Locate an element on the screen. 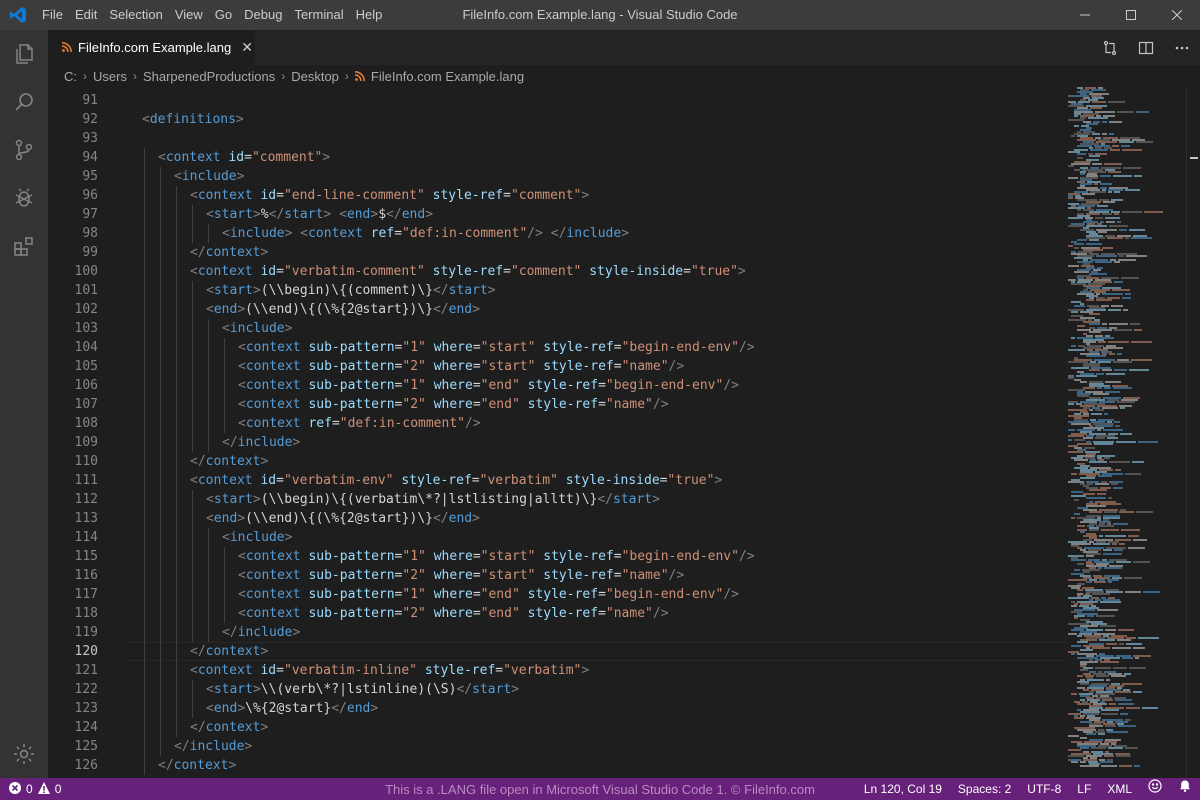 The image size is (1200, 800). code-line: <start>(\\begin)\{(comment)\}</start> is located at coordinates (351, 290).